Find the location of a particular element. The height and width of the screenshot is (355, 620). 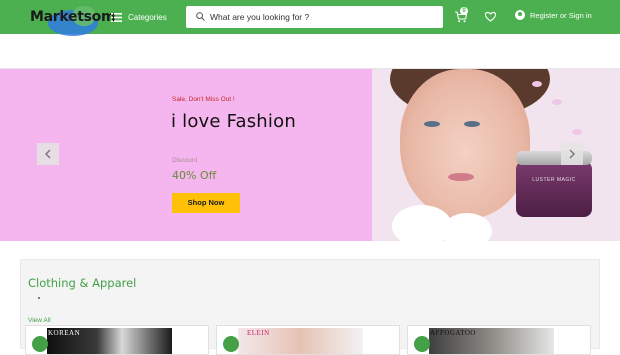

discount-value: 40% Off is located at coordinates (194, 175).